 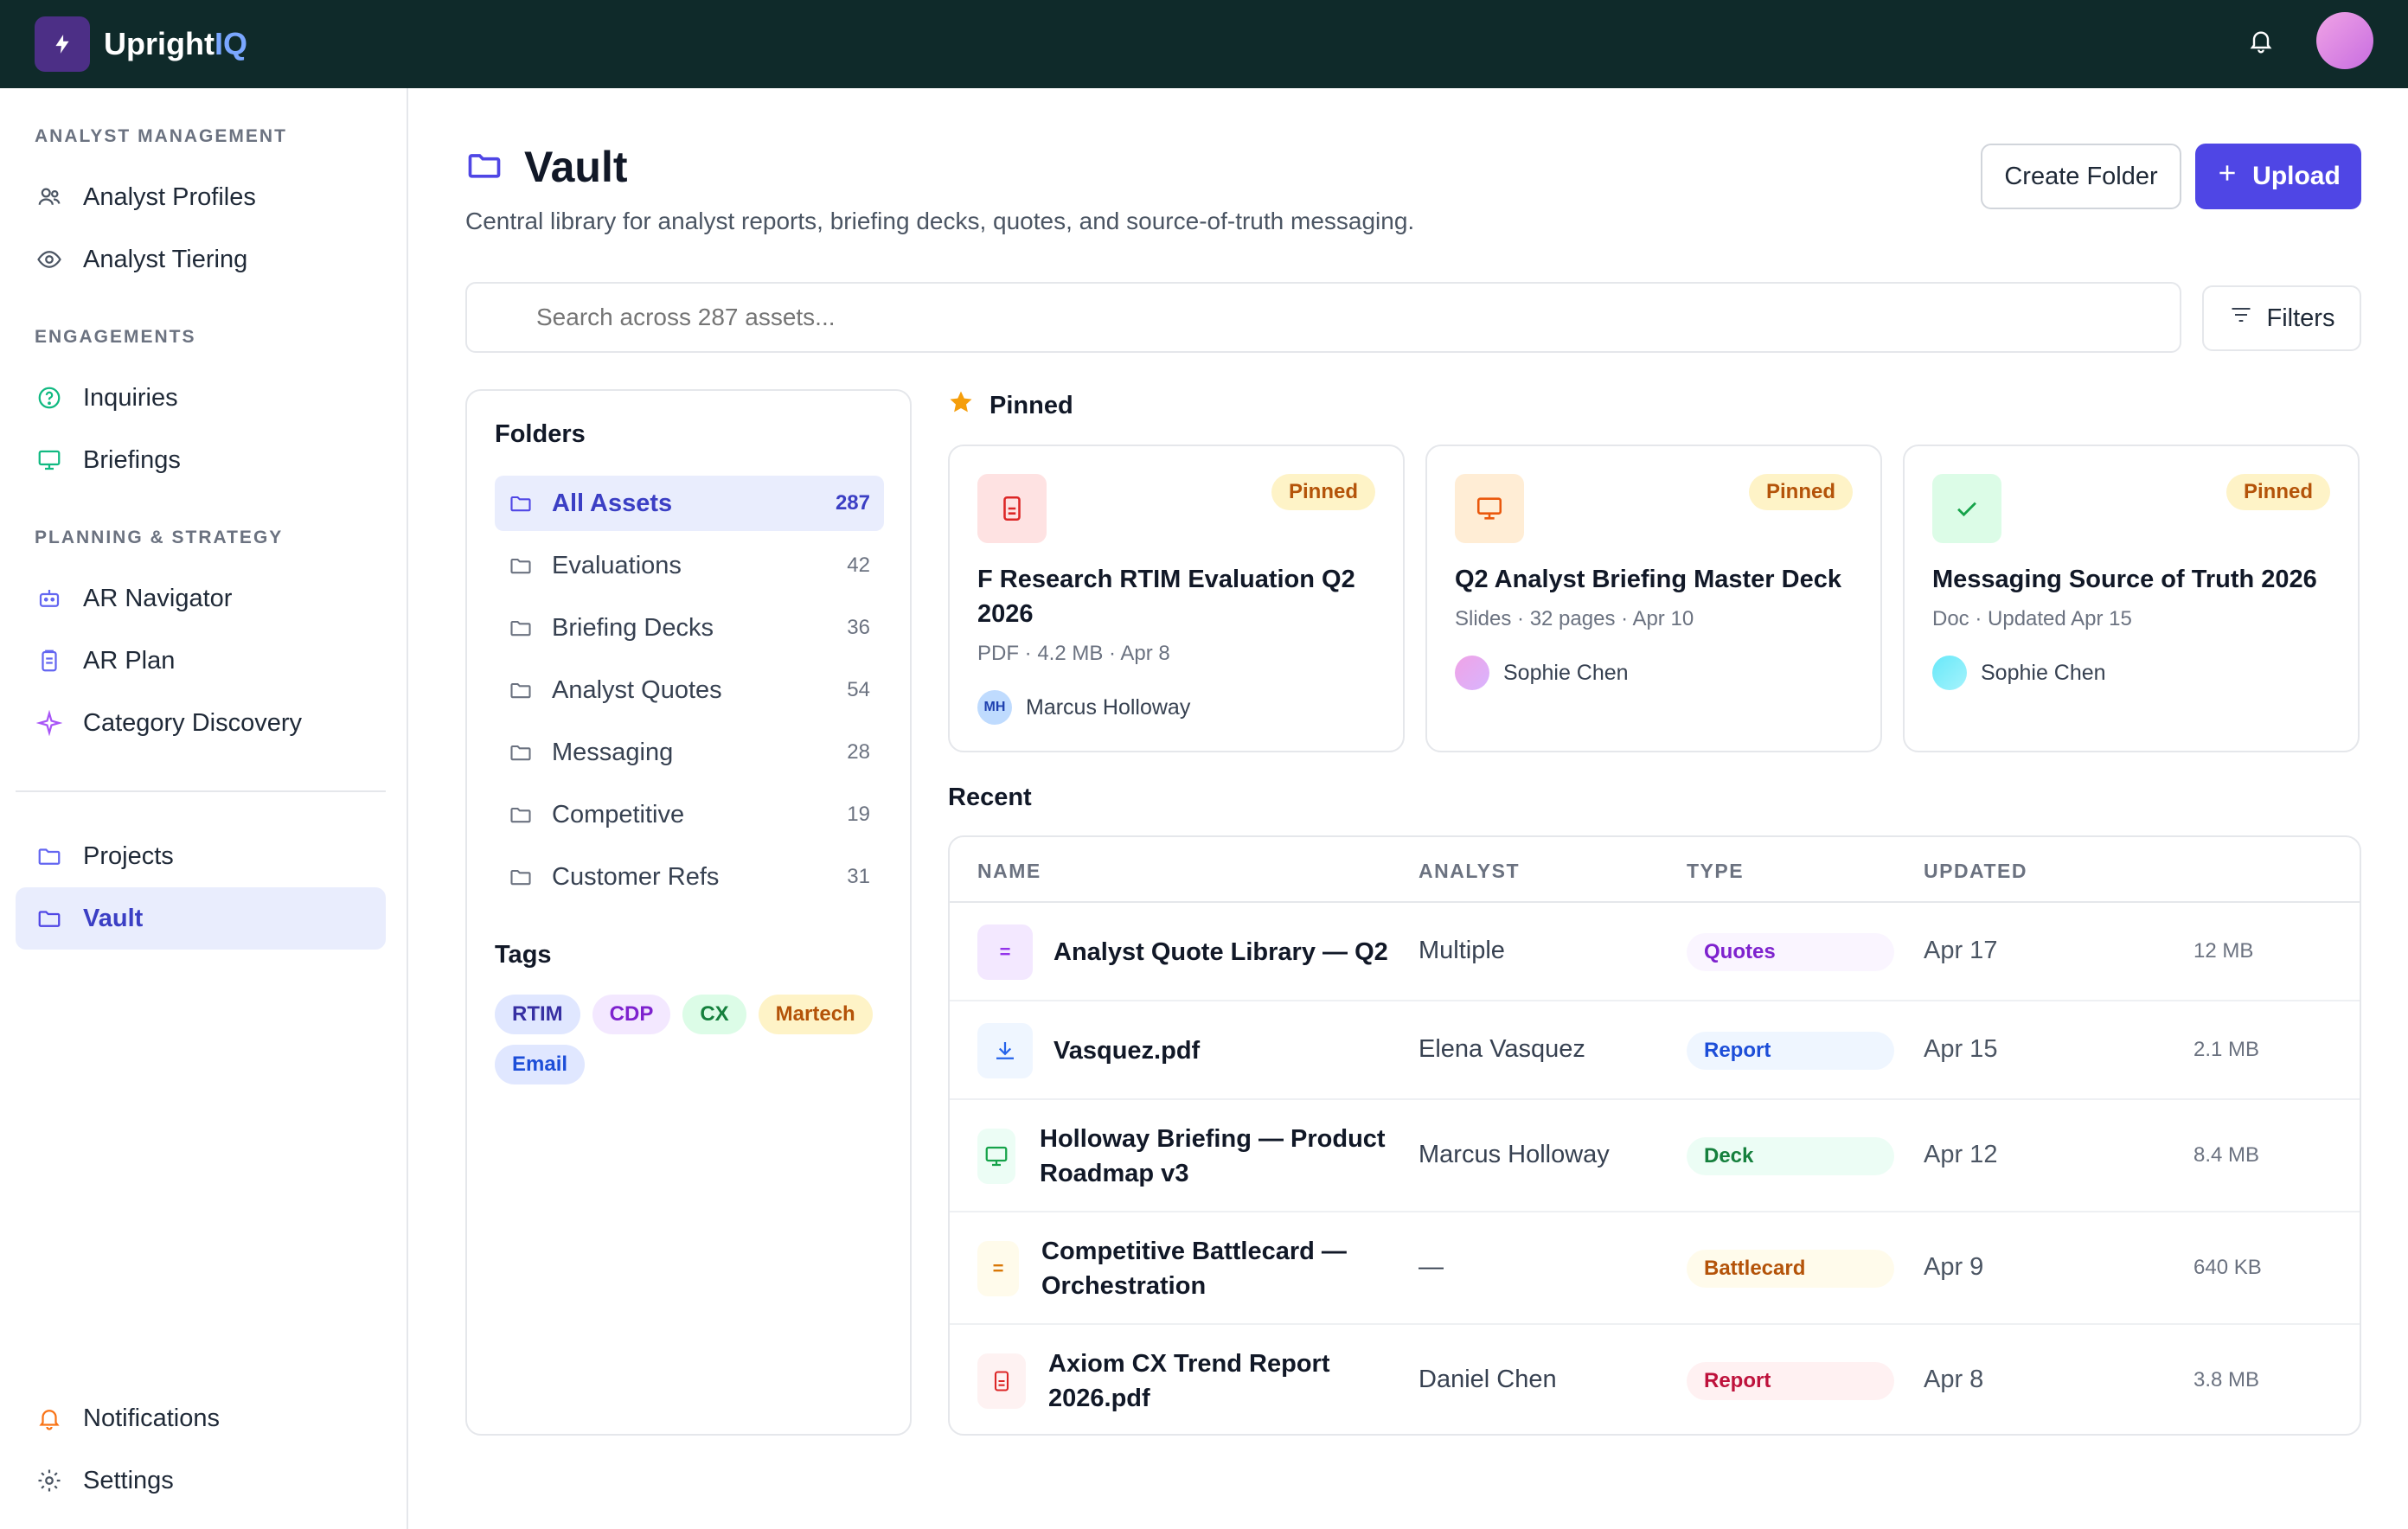 What do you see at coordinates (132, 459) in the screenshot?
I see `sidebar-item-label: Briefings` at bounding box center [132, 459].